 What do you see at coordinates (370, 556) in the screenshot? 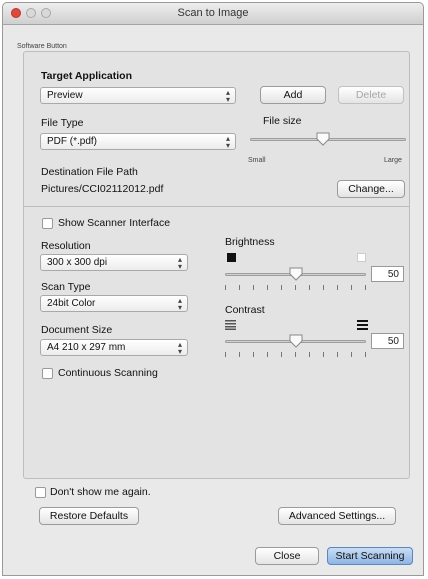
I see `start-scanning-button: Start Scanning` at bounding box center [370, 556].